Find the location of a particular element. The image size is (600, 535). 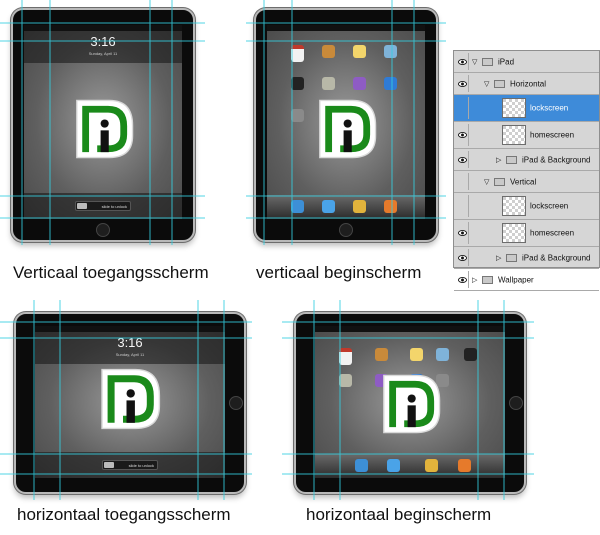

ipad-horizontal-lockscreen: 3:16 Sunday, April 11 slide to unlock is located at coordinates (130, 403).